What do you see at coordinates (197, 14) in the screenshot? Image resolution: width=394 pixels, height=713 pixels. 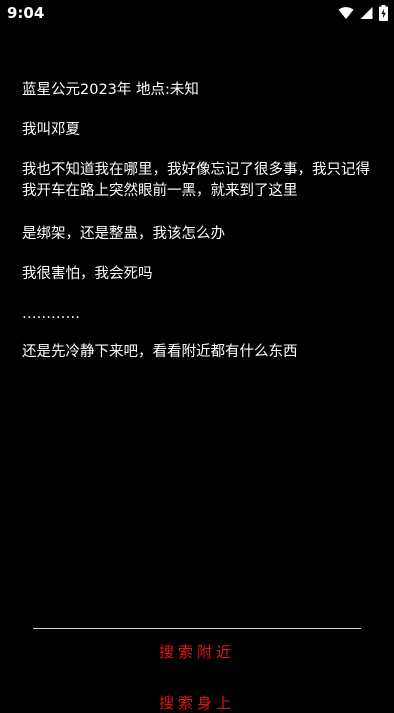 I see `status-bar: 9:04` at bounding box center [197, 14].